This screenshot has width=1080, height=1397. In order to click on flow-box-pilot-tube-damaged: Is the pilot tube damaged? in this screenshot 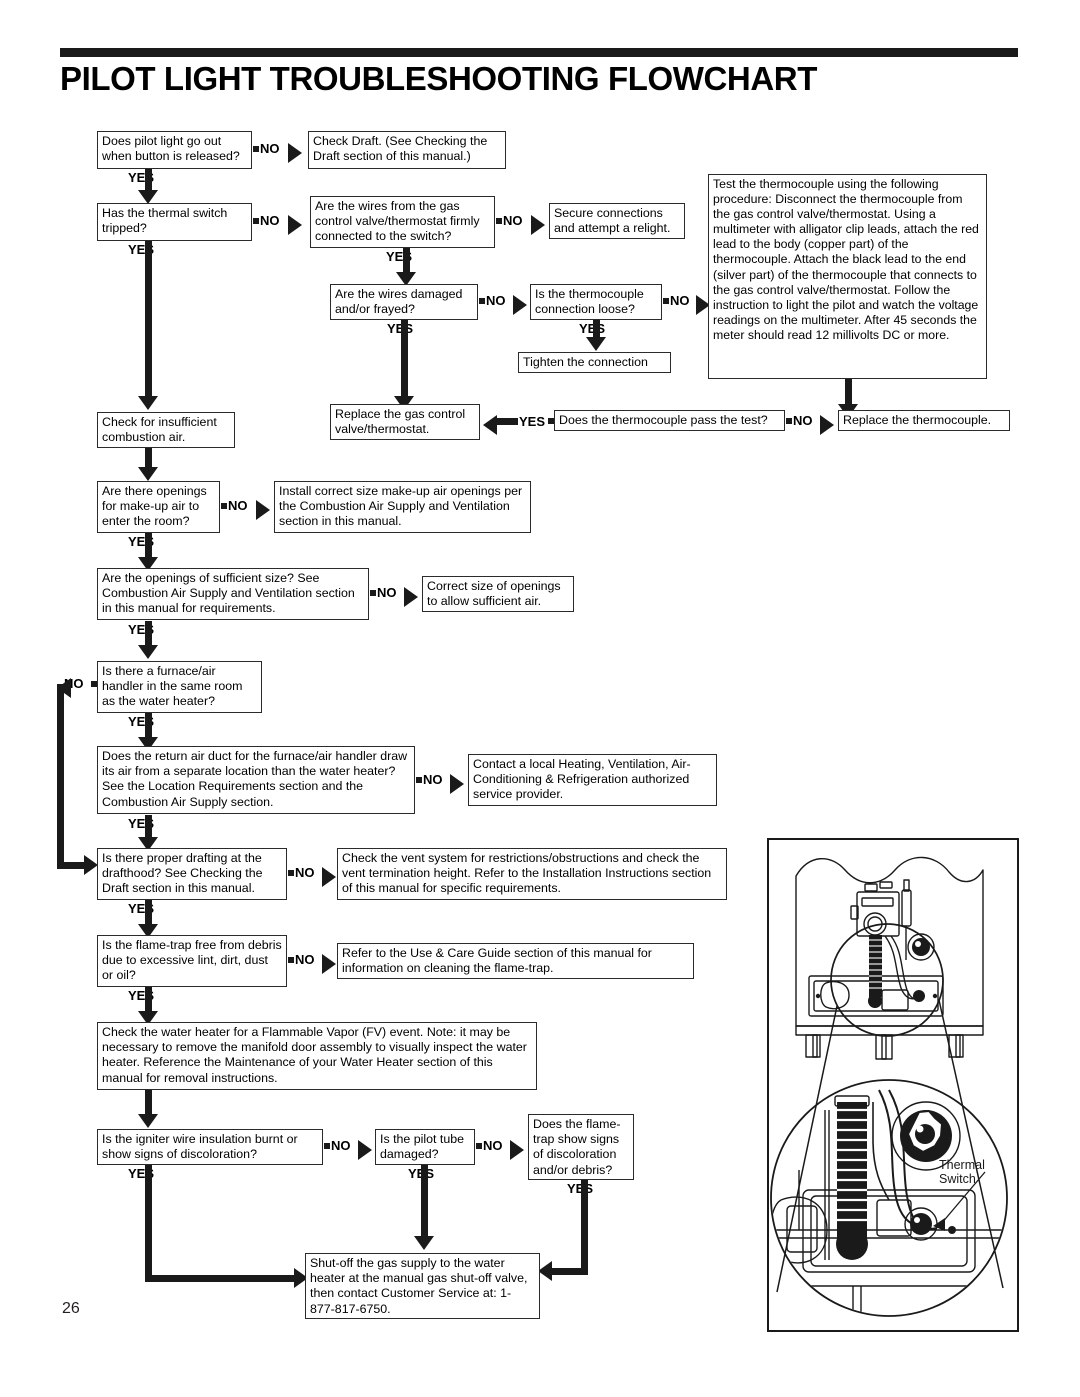, I will do `click(425, 1147)`.